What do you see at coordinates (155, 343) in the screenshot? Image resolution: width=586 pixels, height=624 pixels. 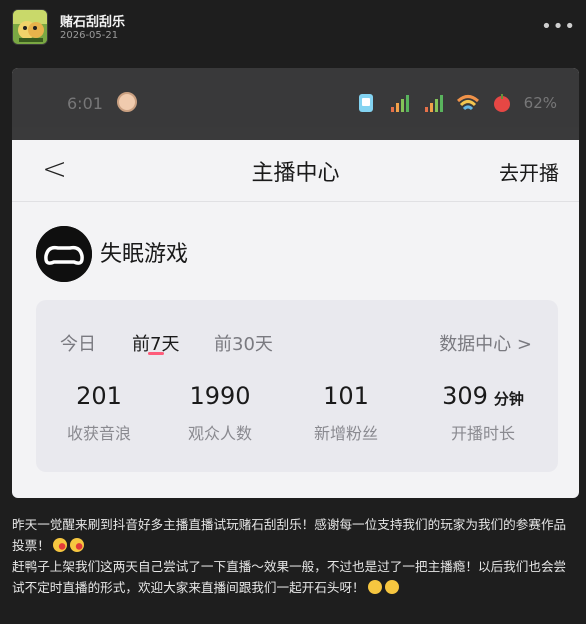 I see `tab-7days: 前7天` at bounding box center [155, 343].